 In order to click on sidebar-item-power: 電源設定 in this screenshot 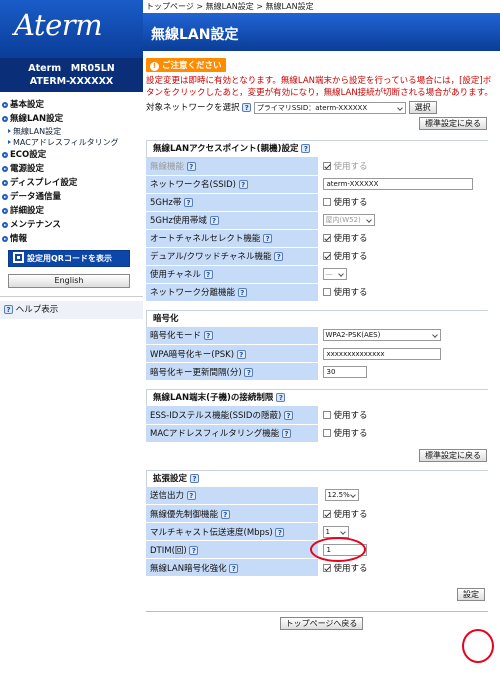, I will do `click(71, 169)`.